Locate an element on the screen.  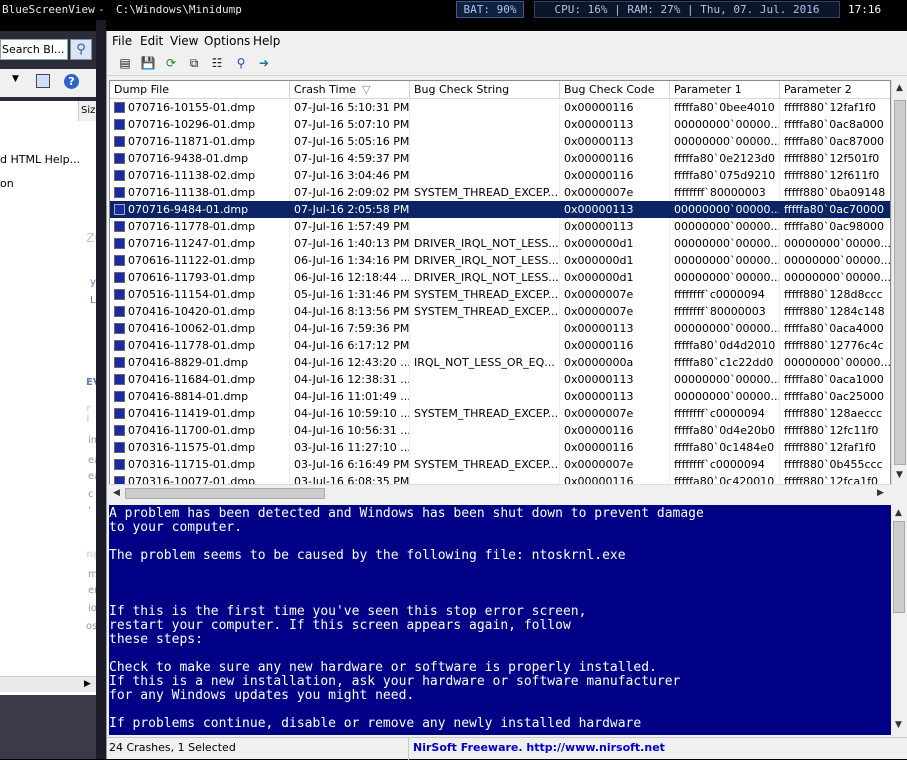
background-item: on is located at coordinates (7, 183).